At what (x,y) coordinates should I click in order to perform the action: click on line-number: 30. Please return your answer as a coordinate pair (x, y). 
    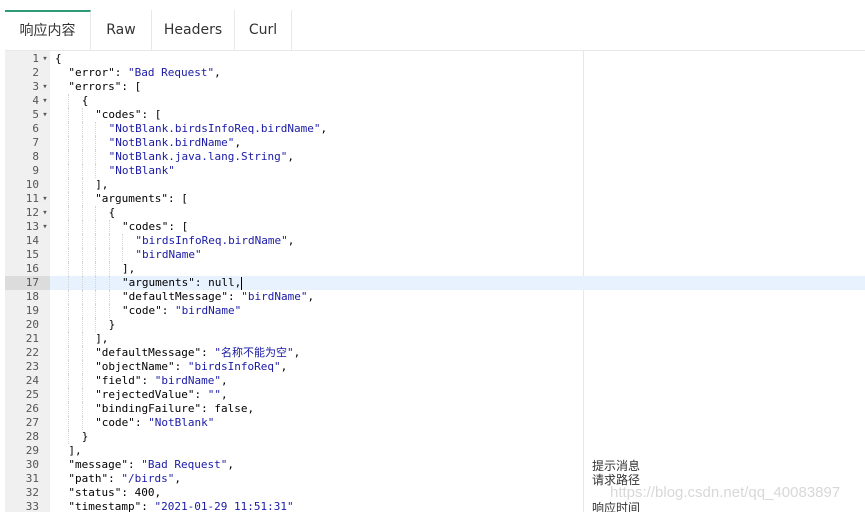
    Looking at the image, I should click on (32, 464).